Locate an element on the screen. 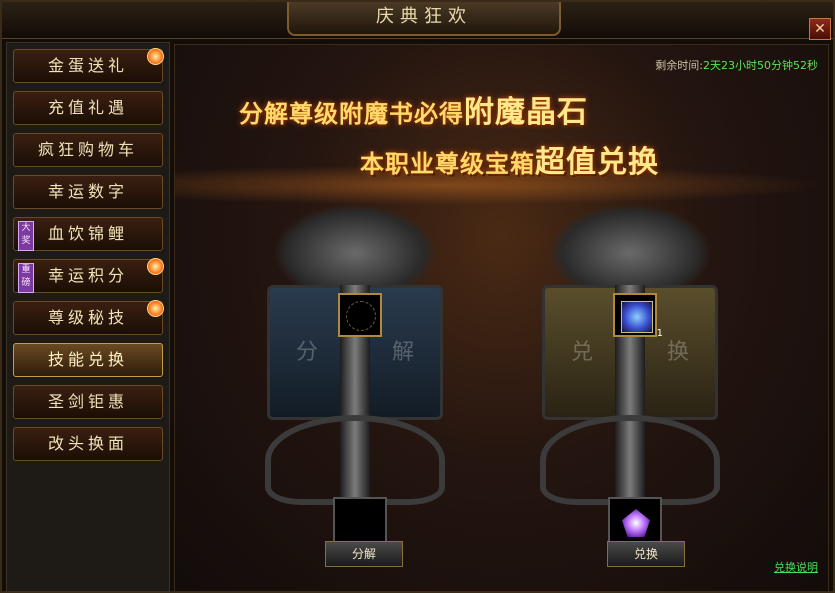 The width and height of the screenshot is (835, 593). item-count: 1 is located at coordinates (659, 333).